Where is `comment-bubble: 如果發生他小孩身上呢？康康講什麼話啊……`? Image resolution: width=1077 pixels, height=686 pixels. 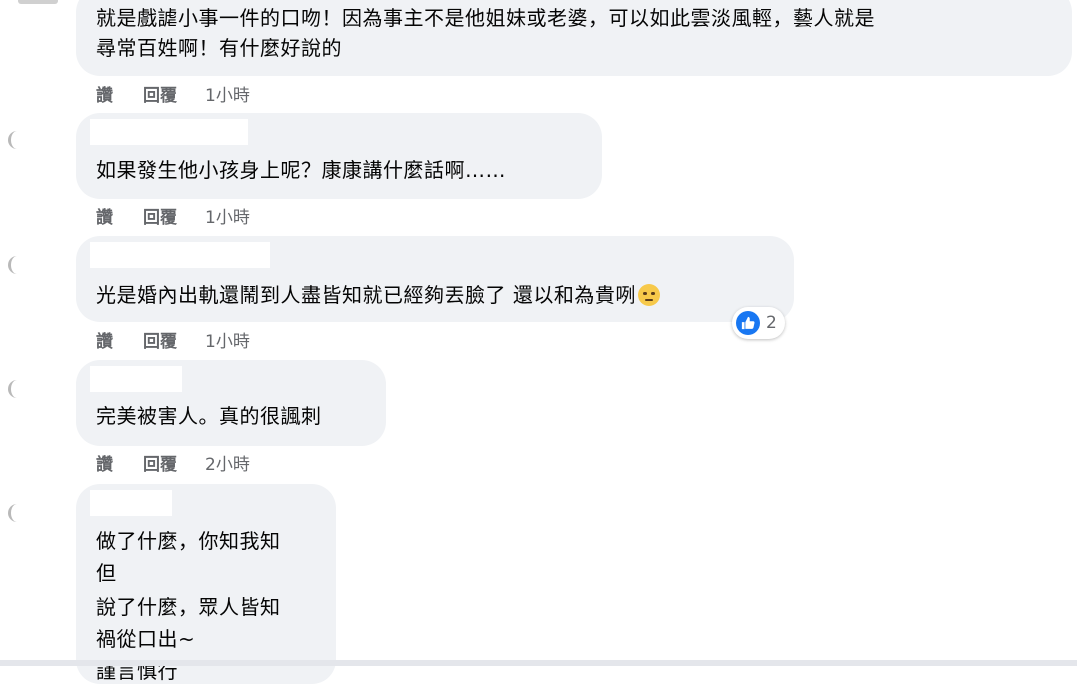 comment-bubble: 如果發生他小孩身上呢？康康講什麼話啊…… is located at coordinates (339, 156).